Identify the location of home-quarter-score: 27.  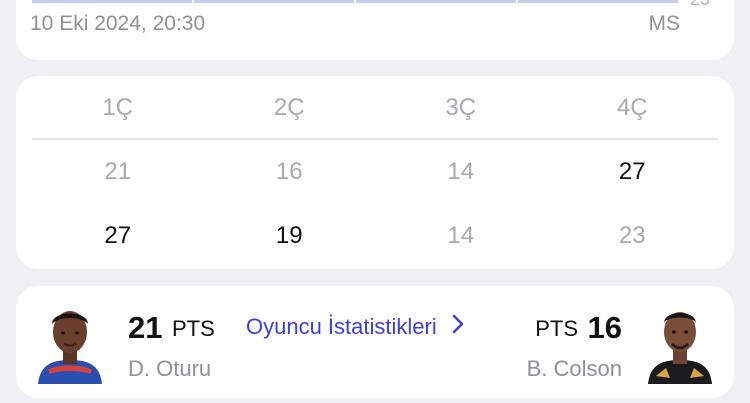
(632, 171).